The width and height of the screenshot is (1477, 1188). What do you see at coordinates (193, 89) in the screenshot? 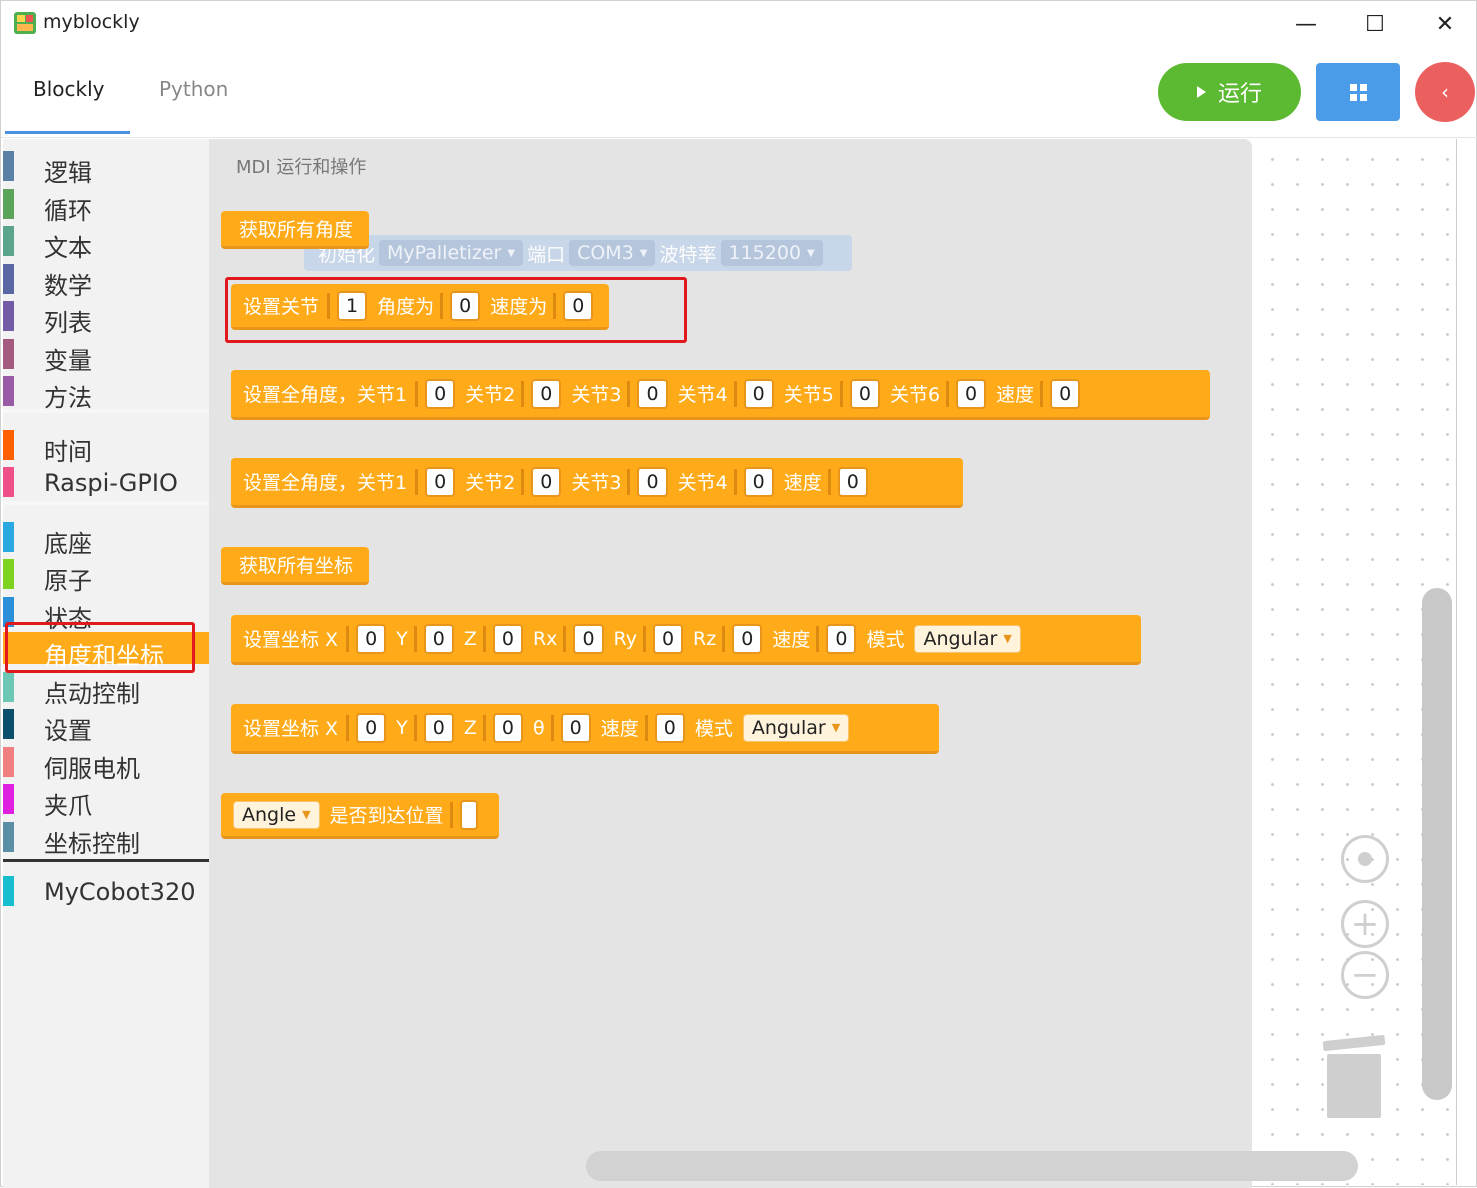
I see `tab-python: Python` at bounding box center [193, 89].